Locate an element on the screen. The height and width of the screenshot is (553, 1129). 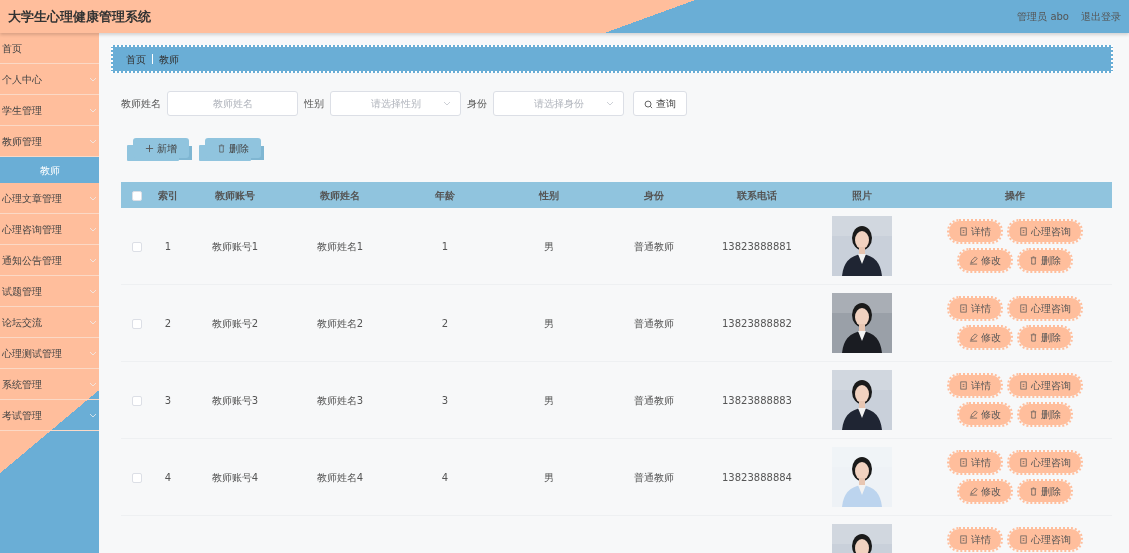
field-label: 教师姓名 is located at coordinates (141, 104).